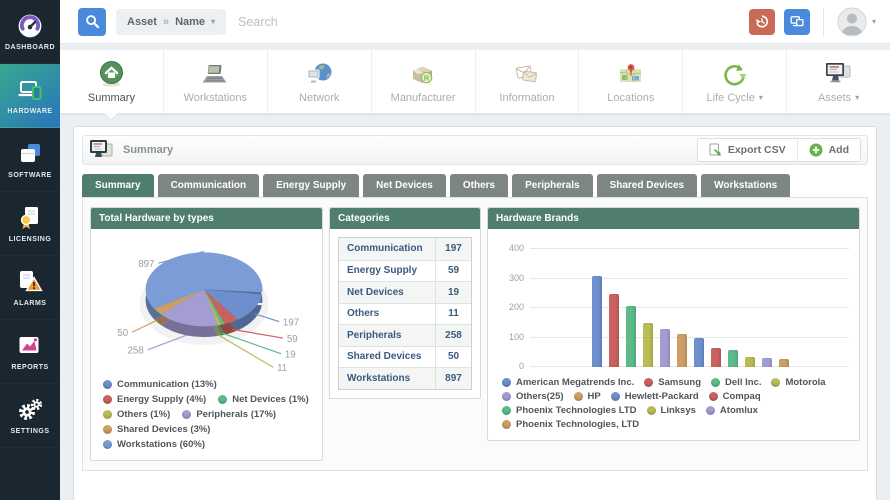 The image size is (890, 500). Describe the element at coordinates (734, 97) in the screenshot. I see `nav-item-label: Life Cycle ▾` at that location.